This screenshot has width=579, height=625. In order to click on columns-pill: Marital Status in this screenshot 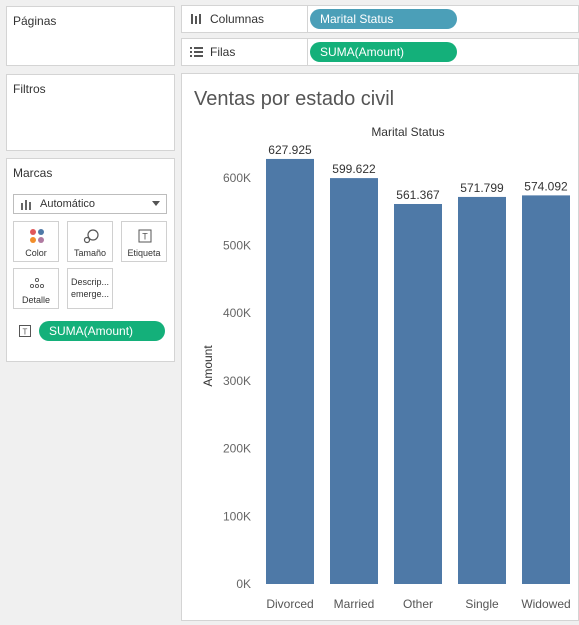, I will do `click(383, 19)`.